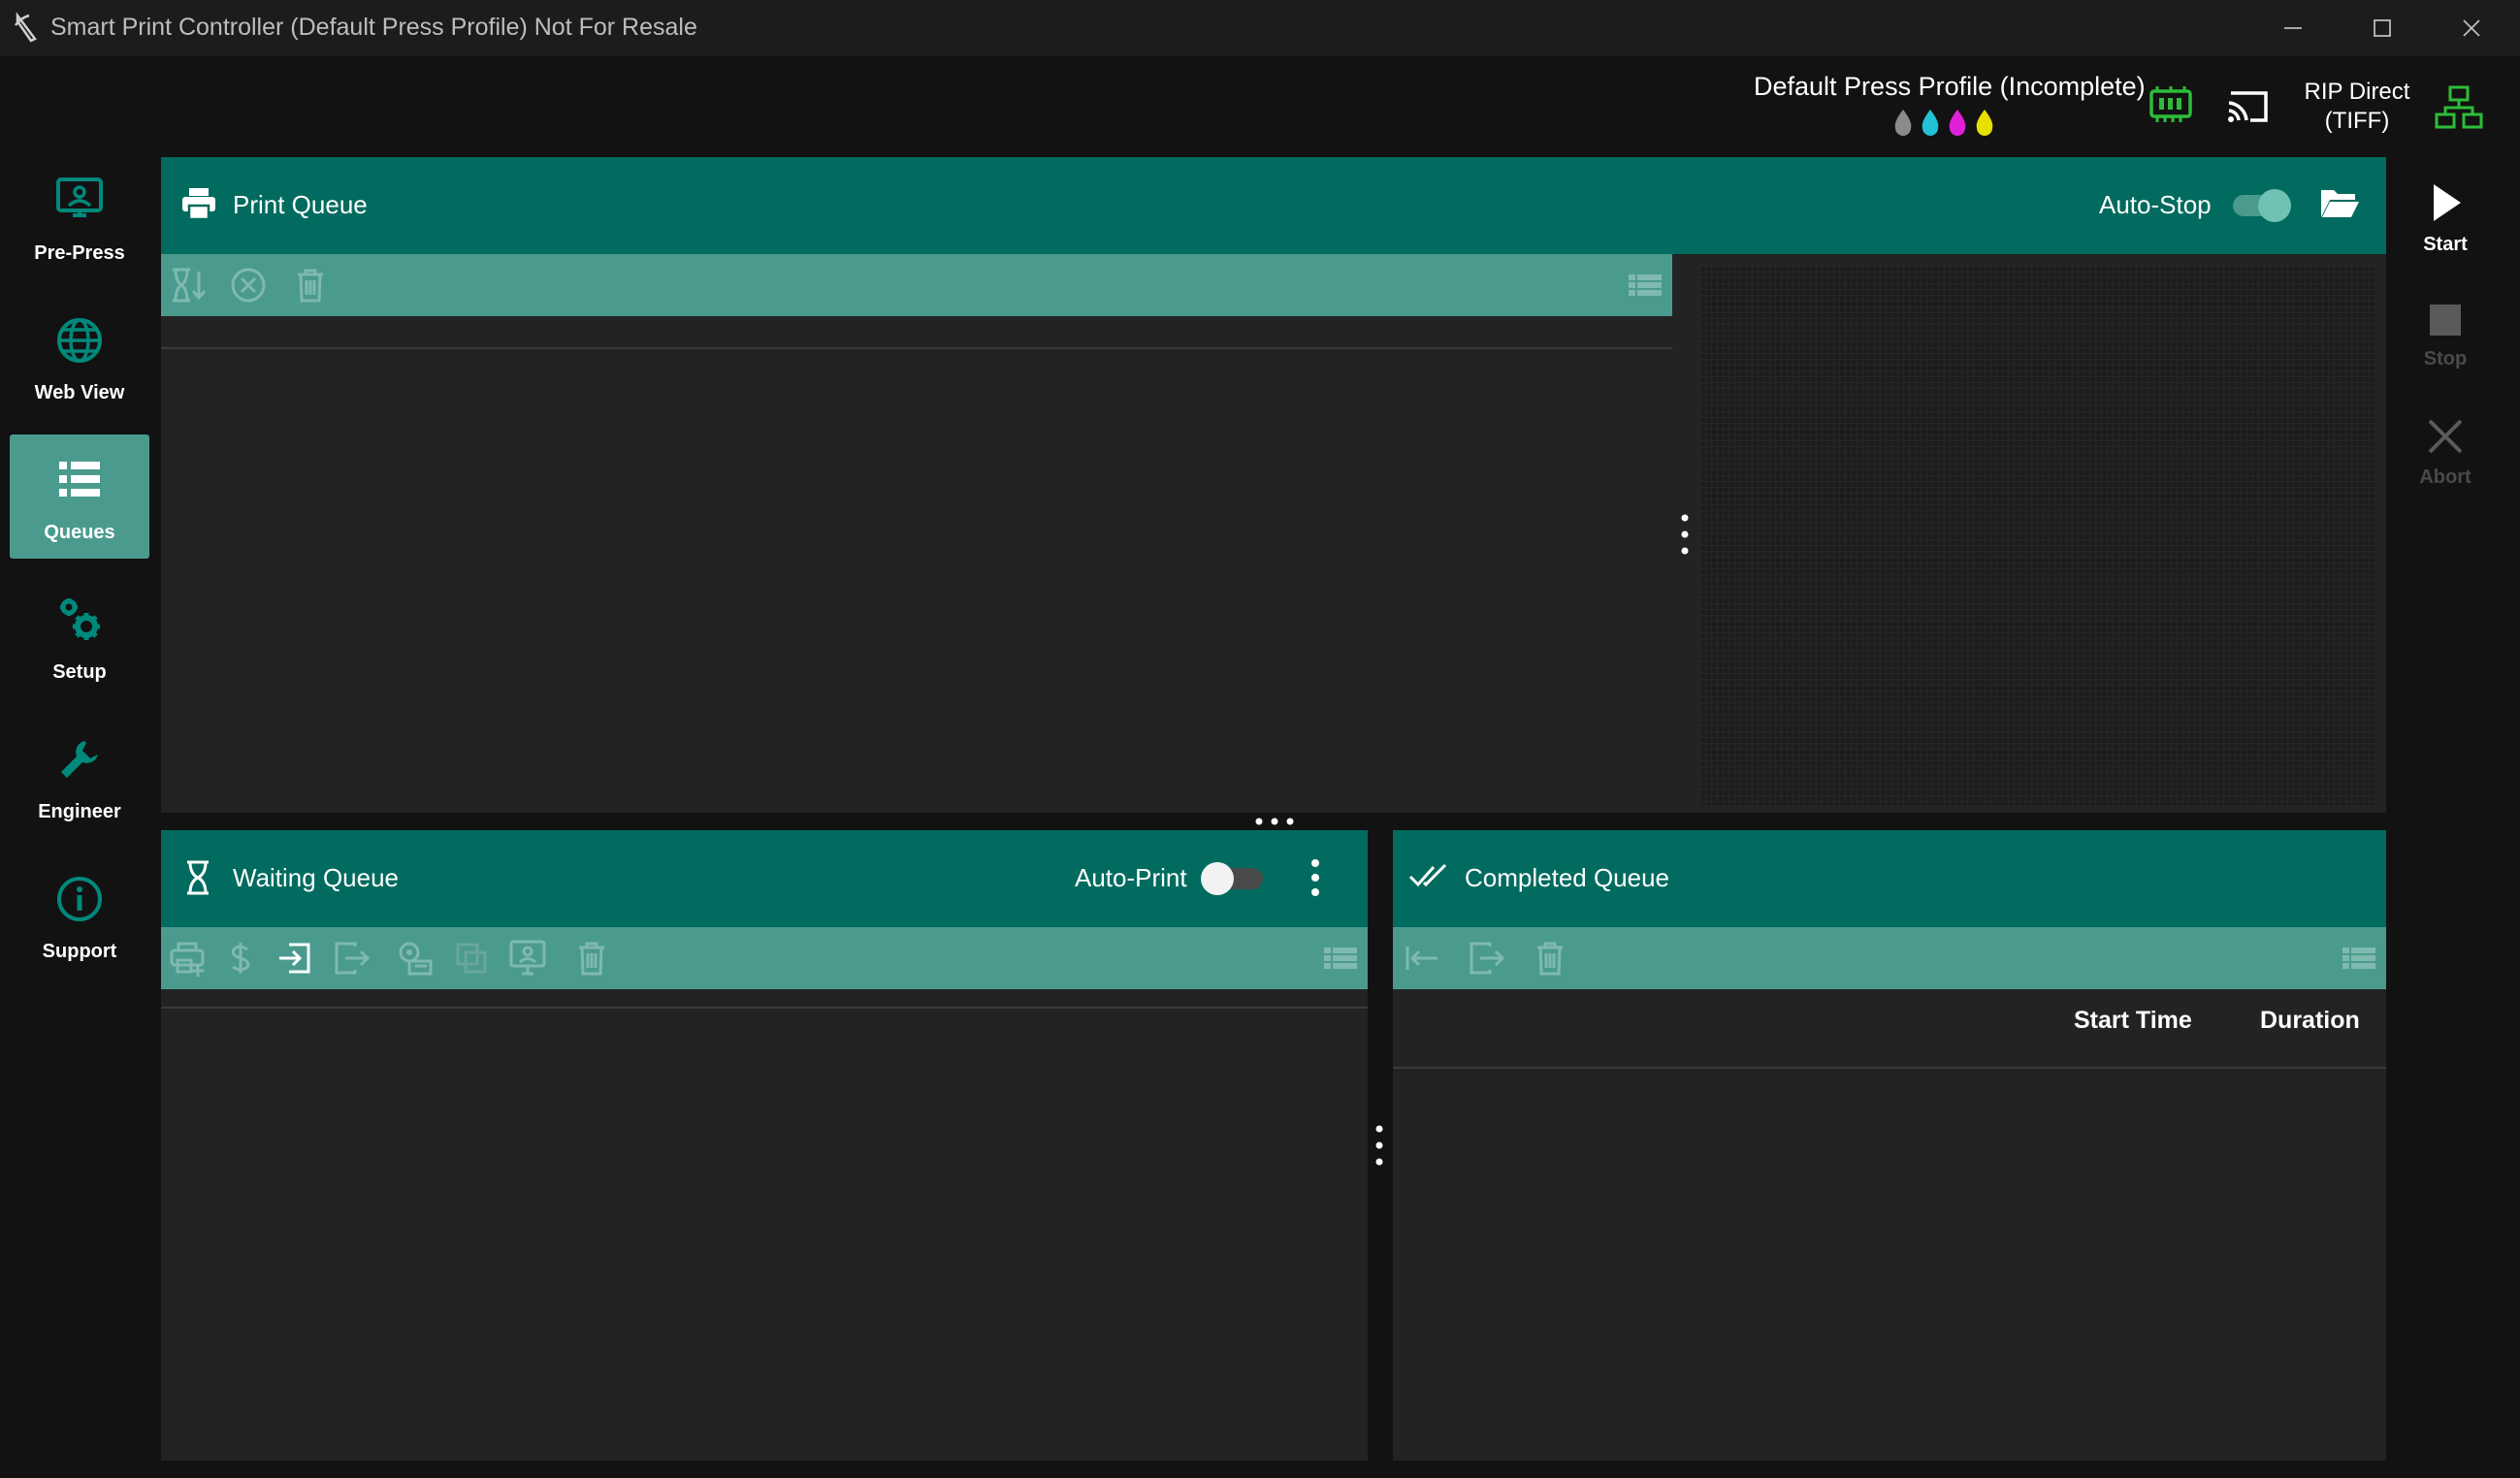 The image size is (2520, 1478). Describe the element at coordinates (2445, 359) in the screenshot. I see `stop-label: Stop` at that location.